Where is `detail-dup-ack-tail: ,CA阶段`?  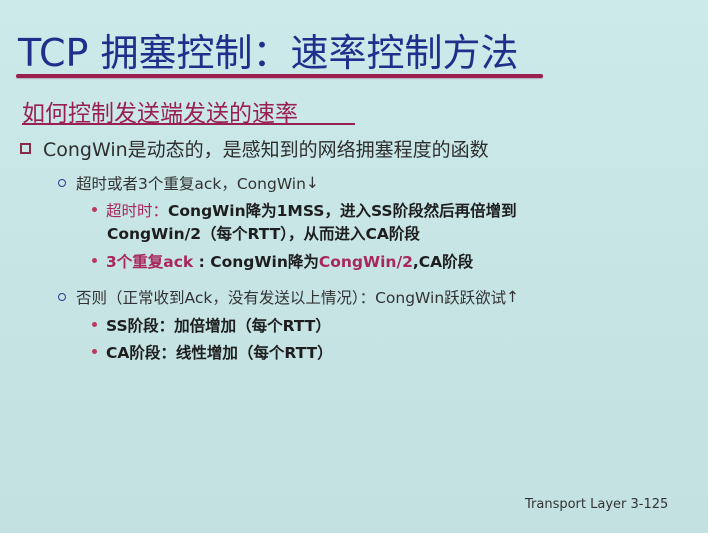
detail-dup-ack-tail: ,CA阶段 is located at coordinates (443, 262).